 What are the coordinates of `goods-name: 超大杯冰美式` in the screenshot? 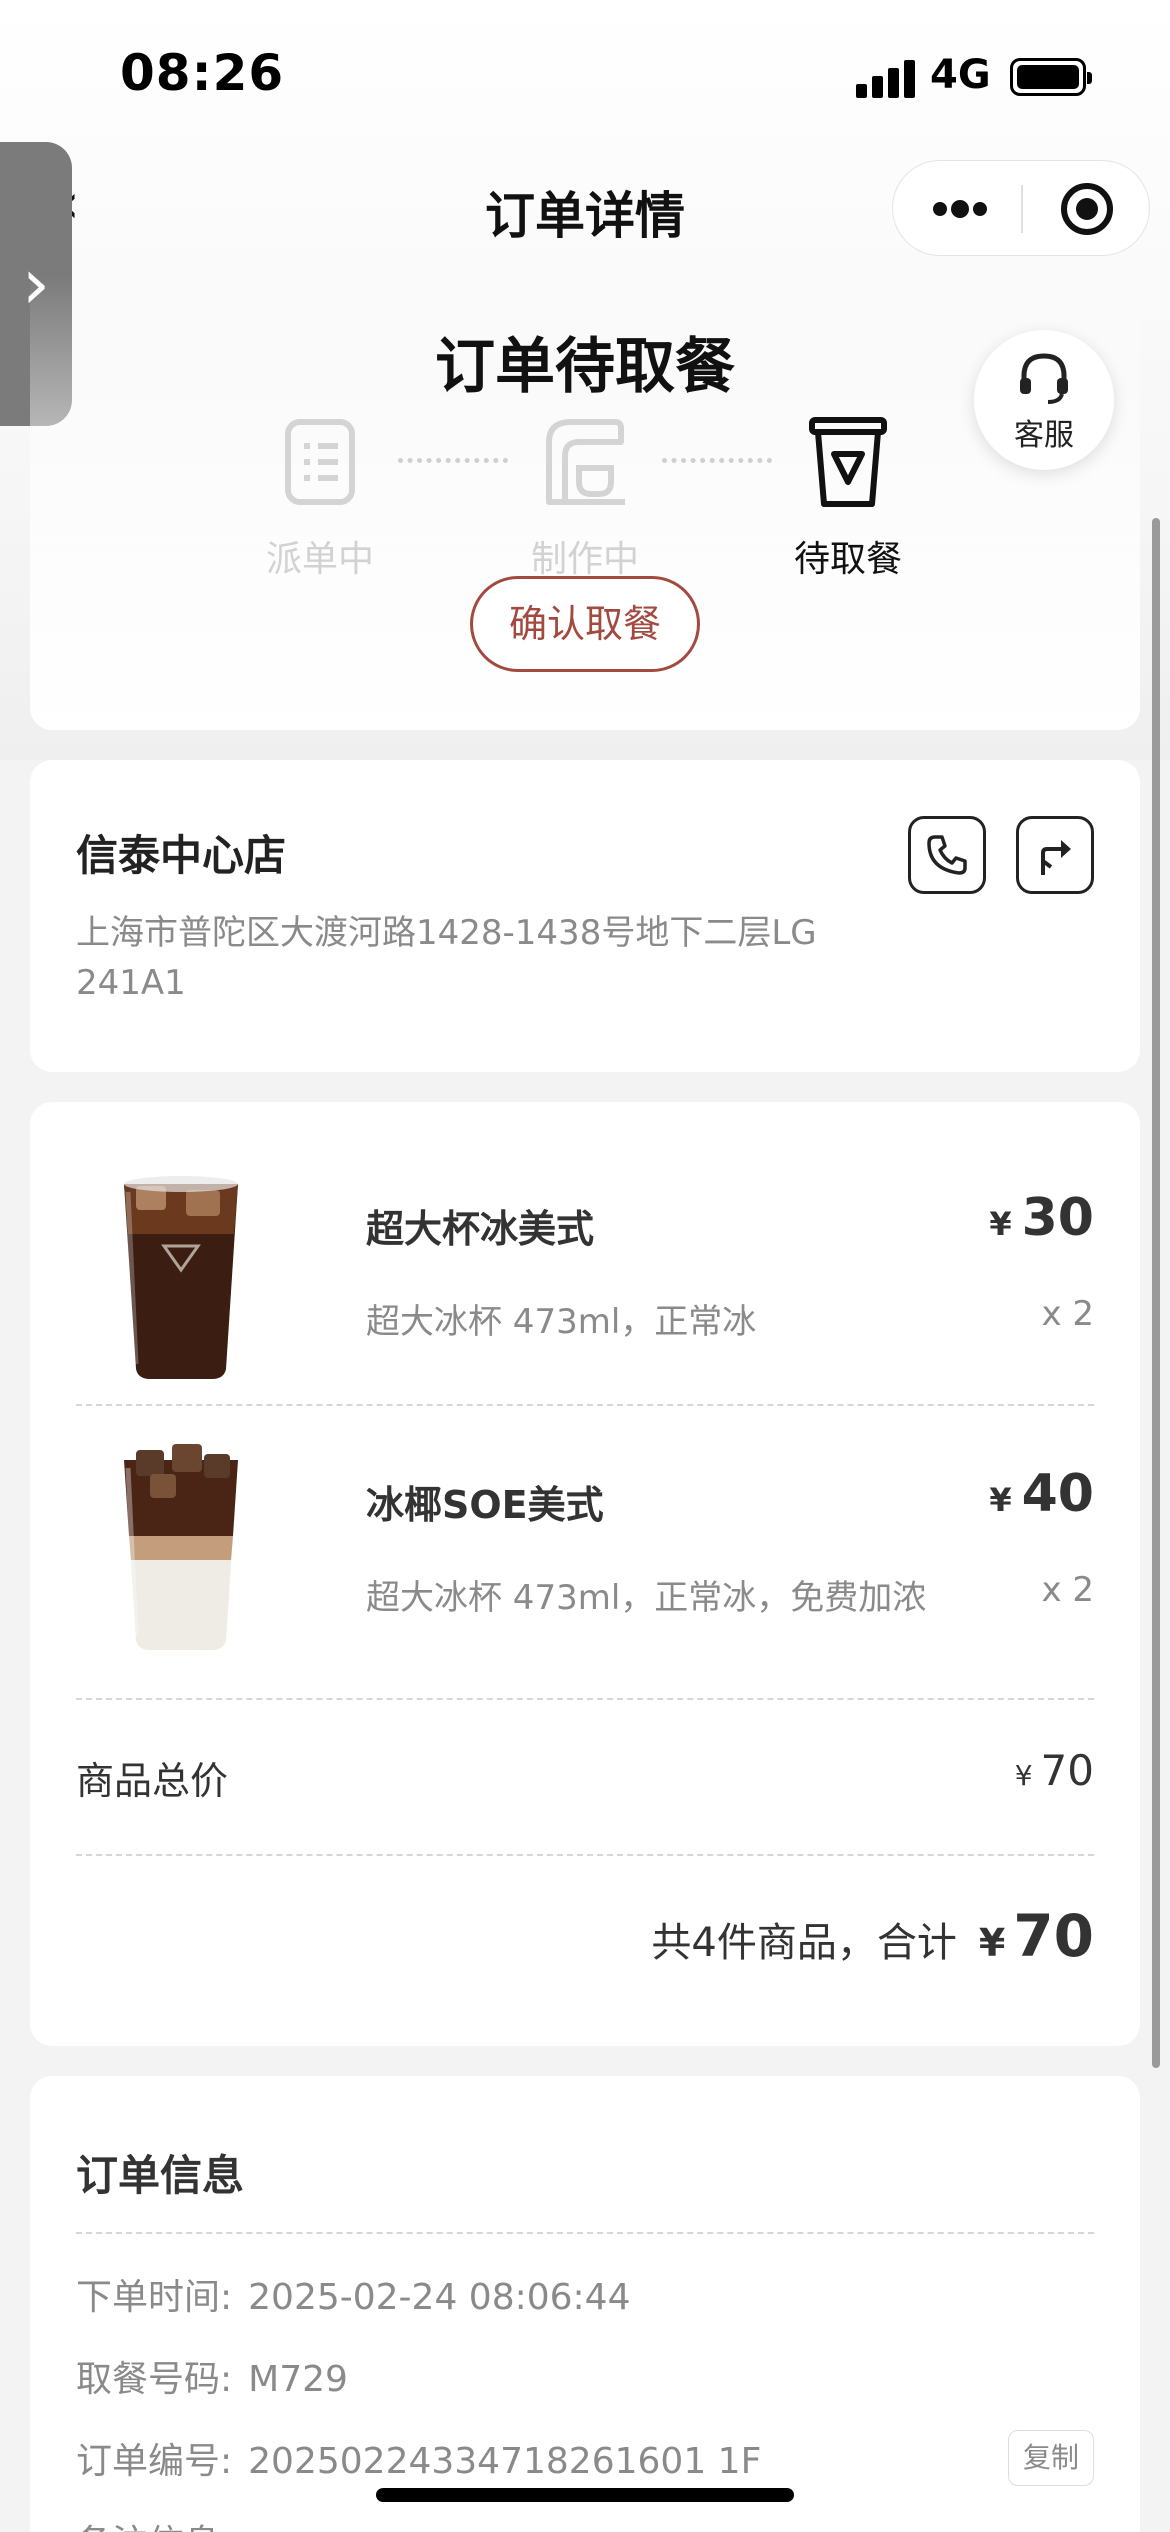 It's located at (480, 1229).